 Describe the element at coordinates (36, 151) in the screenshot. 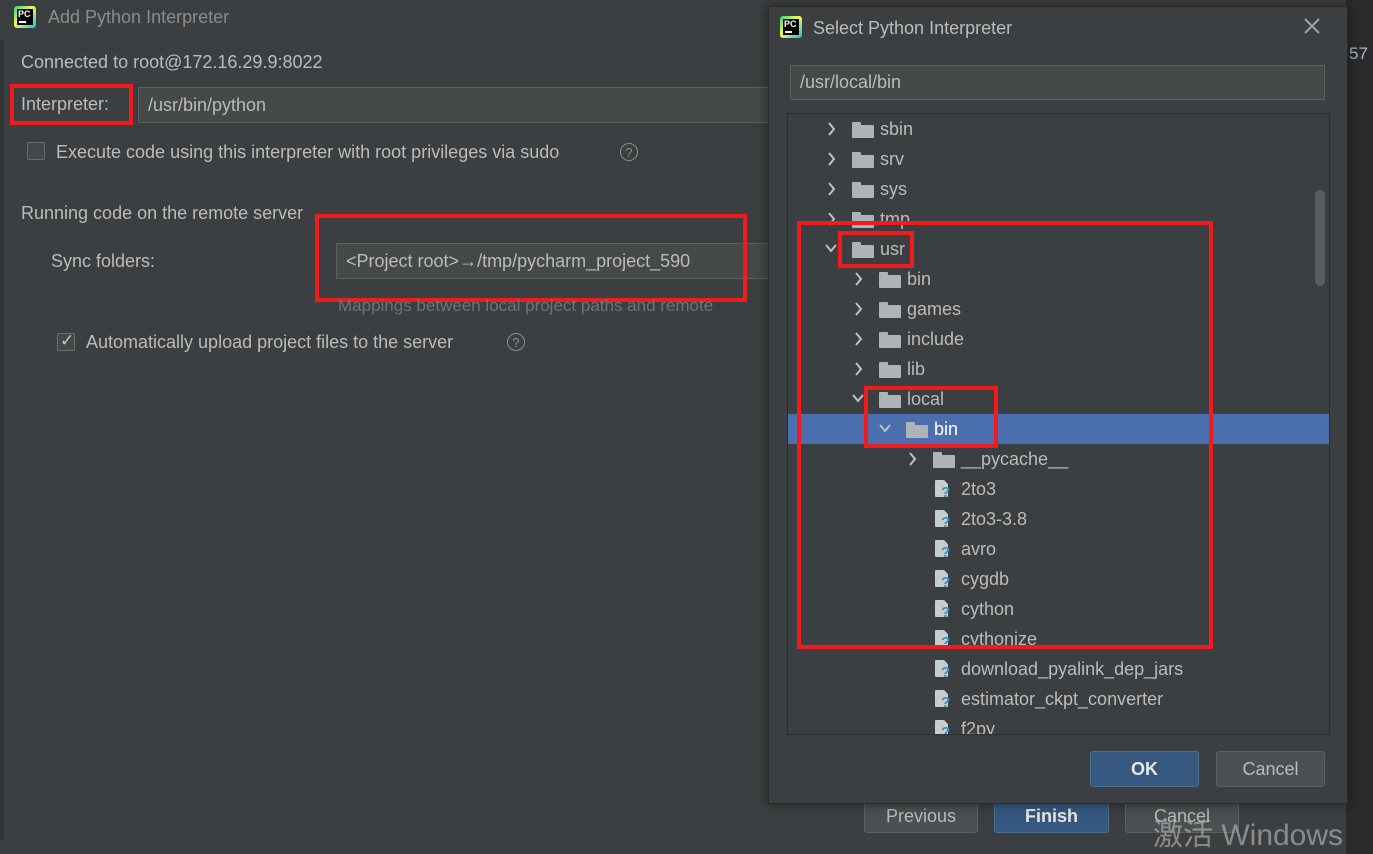

I see `sudo-checkbox` at that location.